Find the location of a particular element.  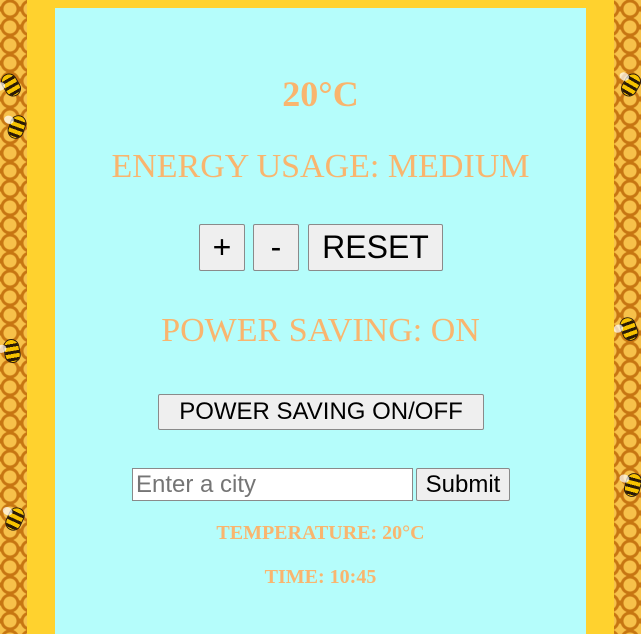

temperature-display: 20°C is located at coordinates (320, 94).